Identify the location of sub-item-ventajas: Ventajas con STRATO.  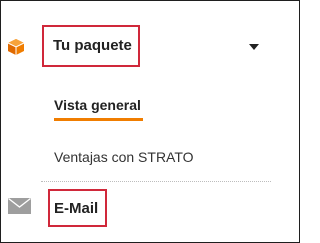
(124, 157).